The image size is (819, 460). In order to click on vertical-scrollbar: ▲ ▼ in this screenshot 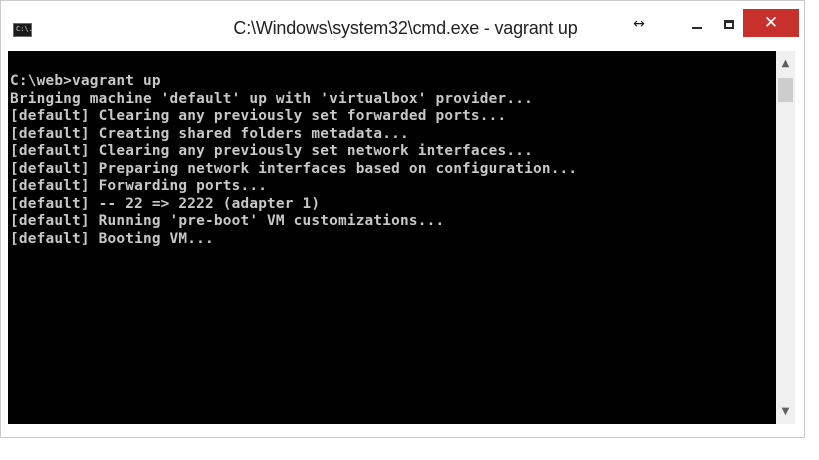, I will do `click(785, 237)`.